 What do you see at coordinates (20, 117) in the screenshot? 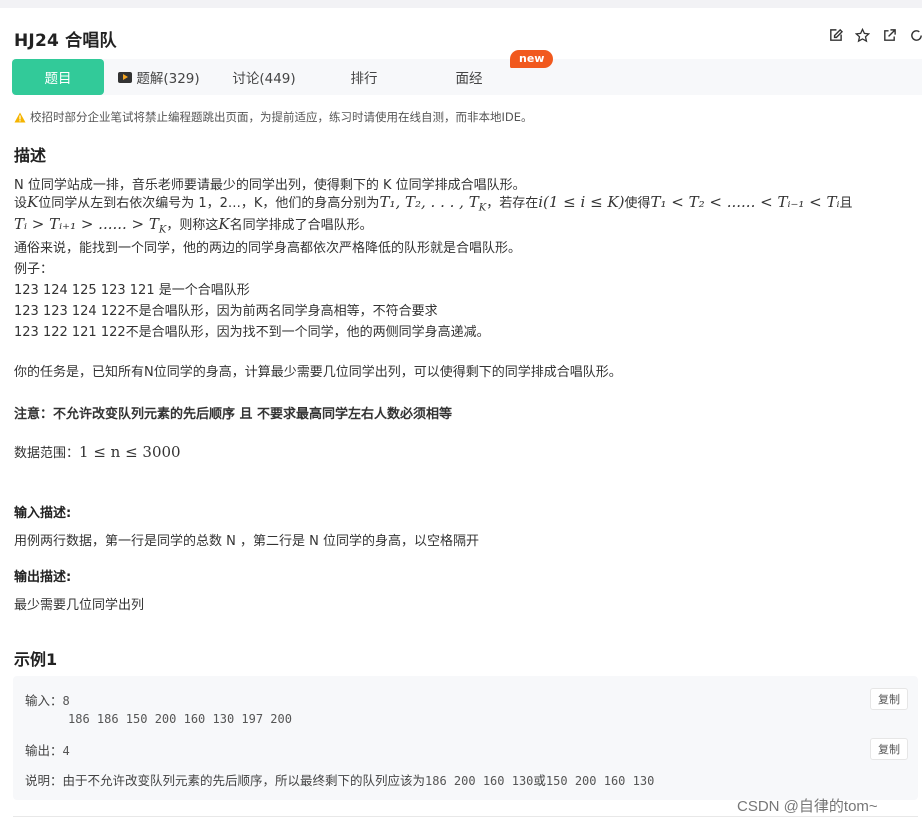
I see `warning-icon` at bounding box center [20, 117].